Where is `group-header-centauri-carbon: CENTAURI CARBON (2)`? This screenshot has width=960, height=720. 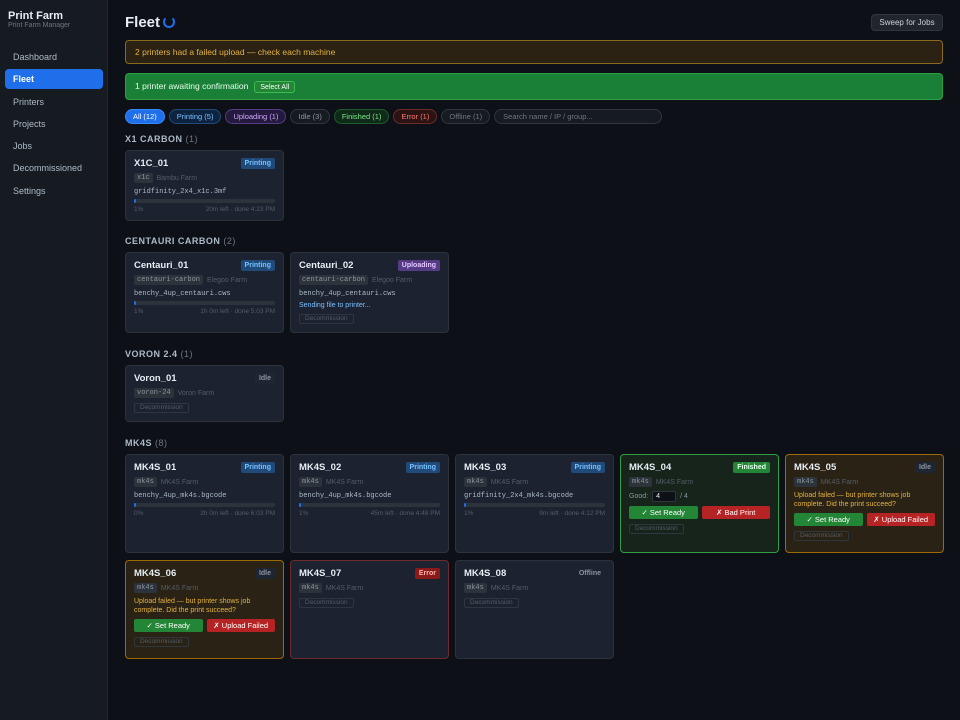 group-header-centauri-carbon: CENTAURI CARBON (2) is located at coordinates (180, 241).